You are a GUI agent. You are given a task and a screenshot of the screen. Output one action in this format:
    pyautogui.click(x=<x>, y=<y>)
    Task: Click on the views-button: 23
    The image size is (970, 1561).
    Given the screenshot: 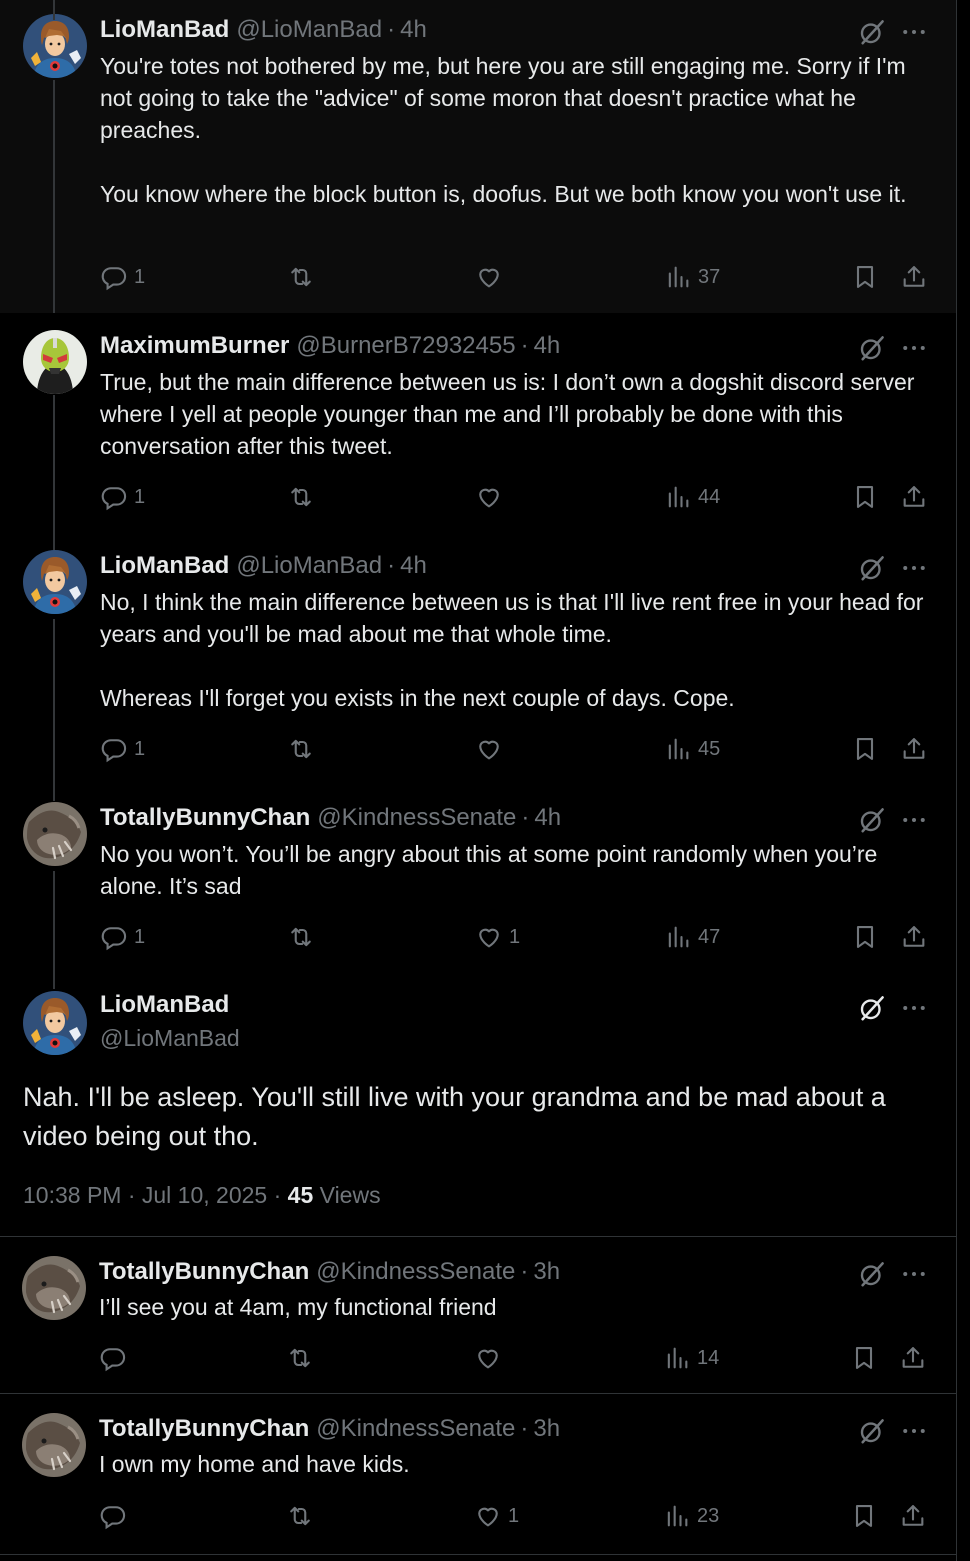 What is the action you would take?
    pyautogui.click(x=691, y=1516)
    